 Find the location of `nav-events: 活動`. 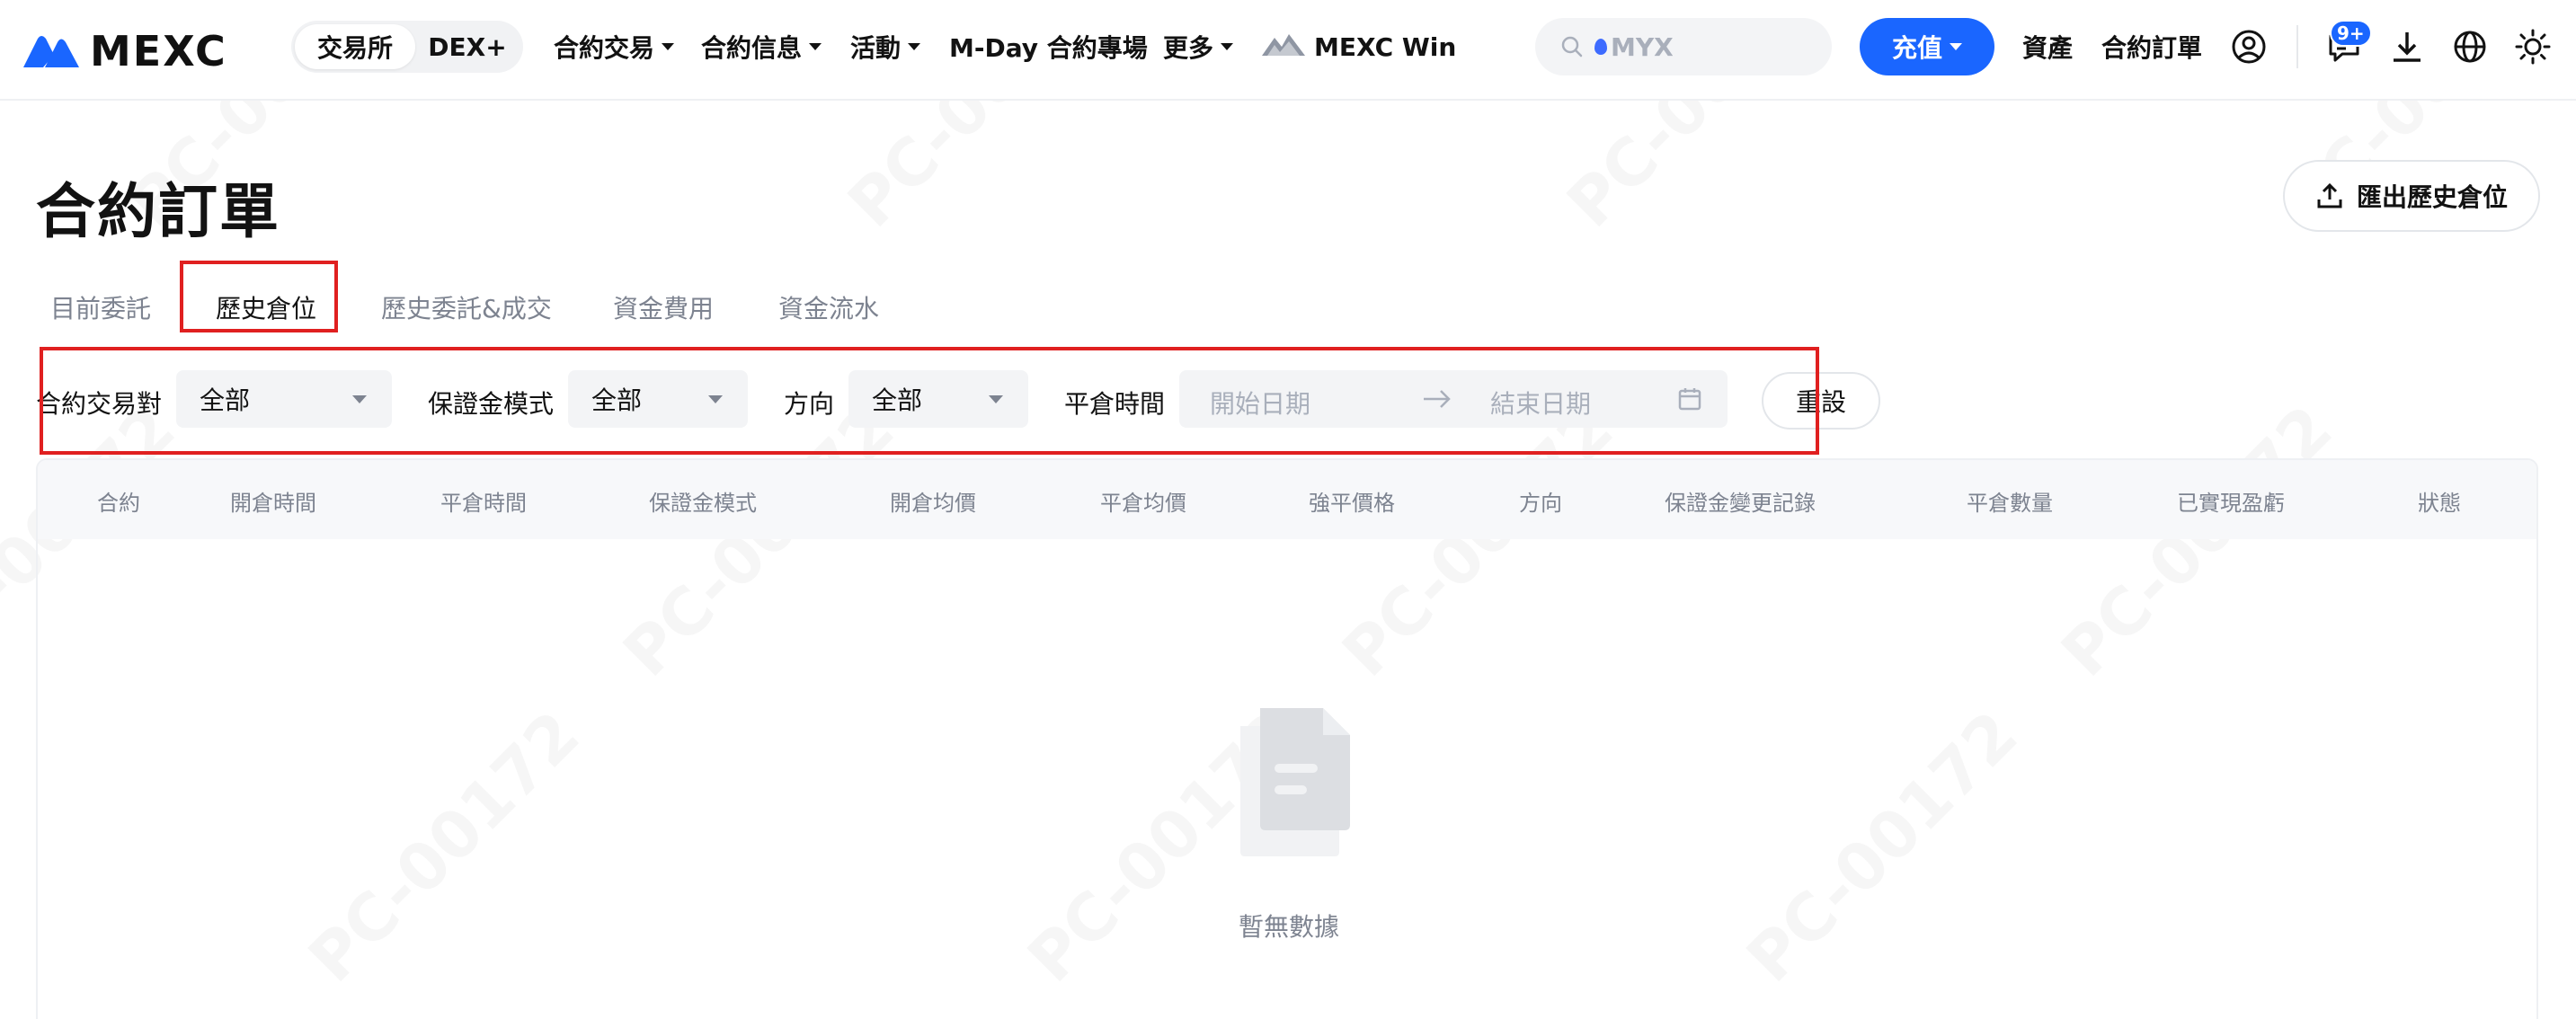

nav-events: 活動 is located at coordinates (885, 46).